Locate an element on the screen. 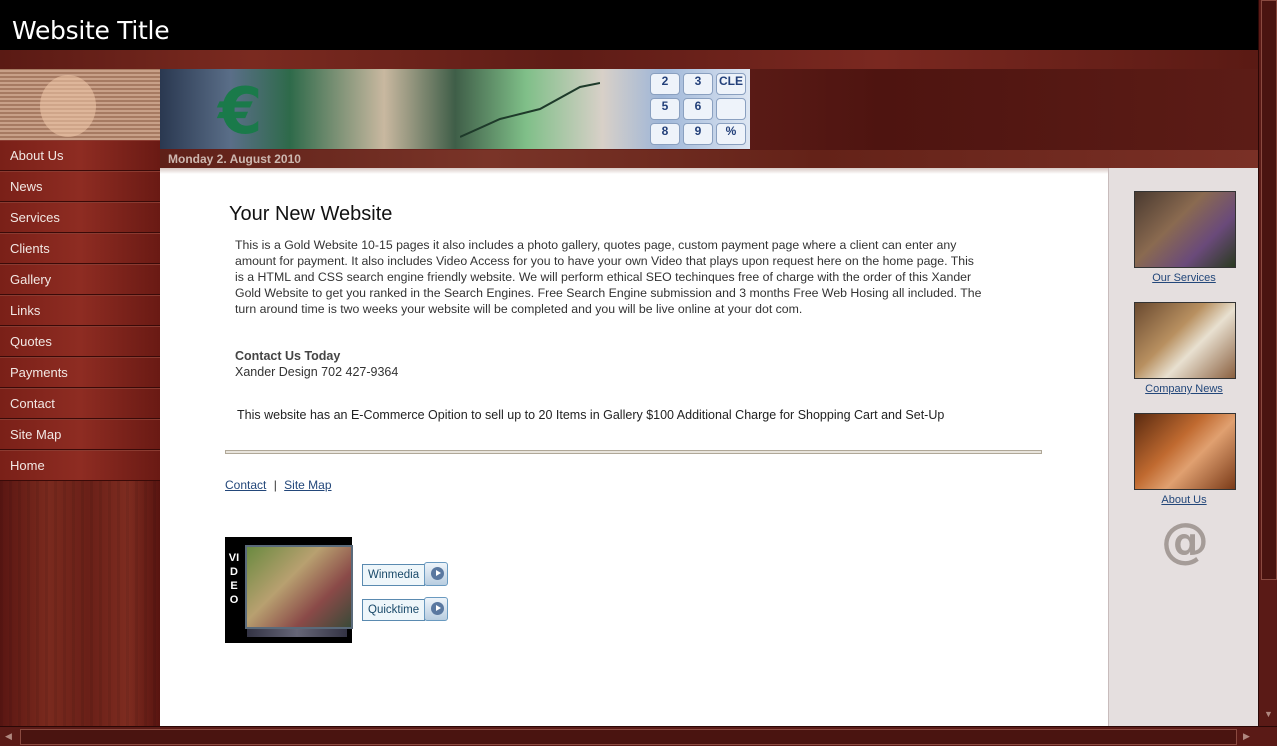  divider is located at coordinates (633, 452).